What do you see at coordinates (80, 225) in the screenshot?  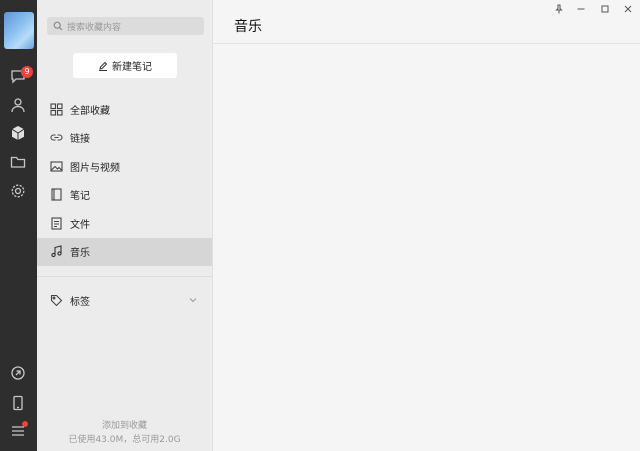 I see `nav-label: 文件` at bounding box center [80, 225].